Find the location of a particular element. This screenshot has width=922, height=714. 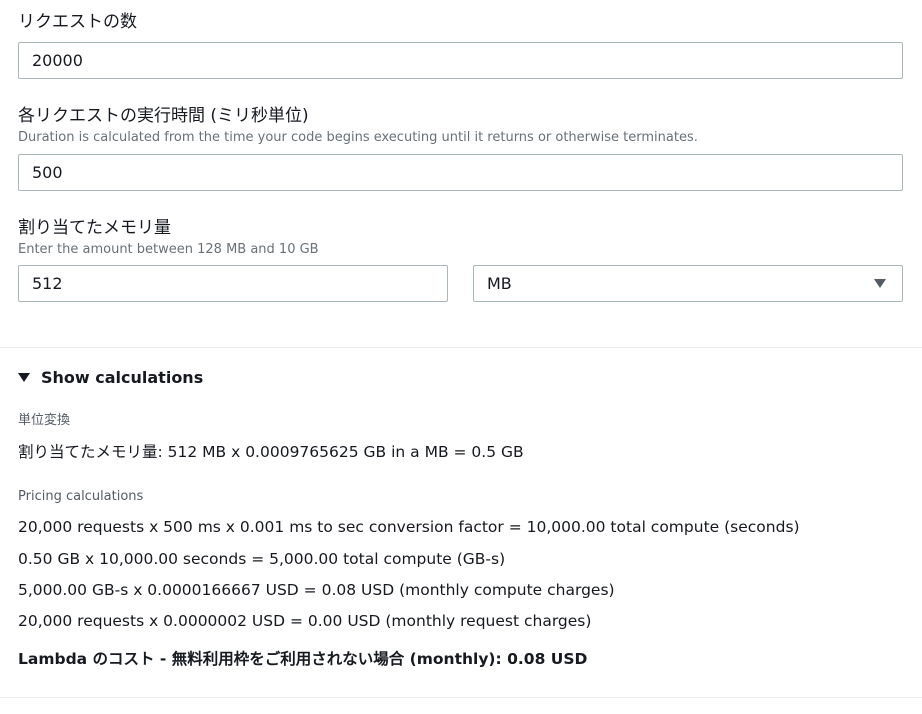

requests-input: 20000 is located at coordinates (460, 60).